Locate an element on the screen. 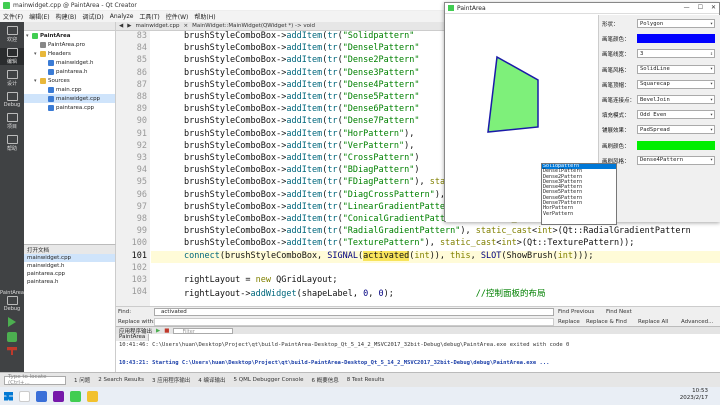 The image size is (720, 405). replace-find-button: Replace & Find is located at coordinates (606, 322).